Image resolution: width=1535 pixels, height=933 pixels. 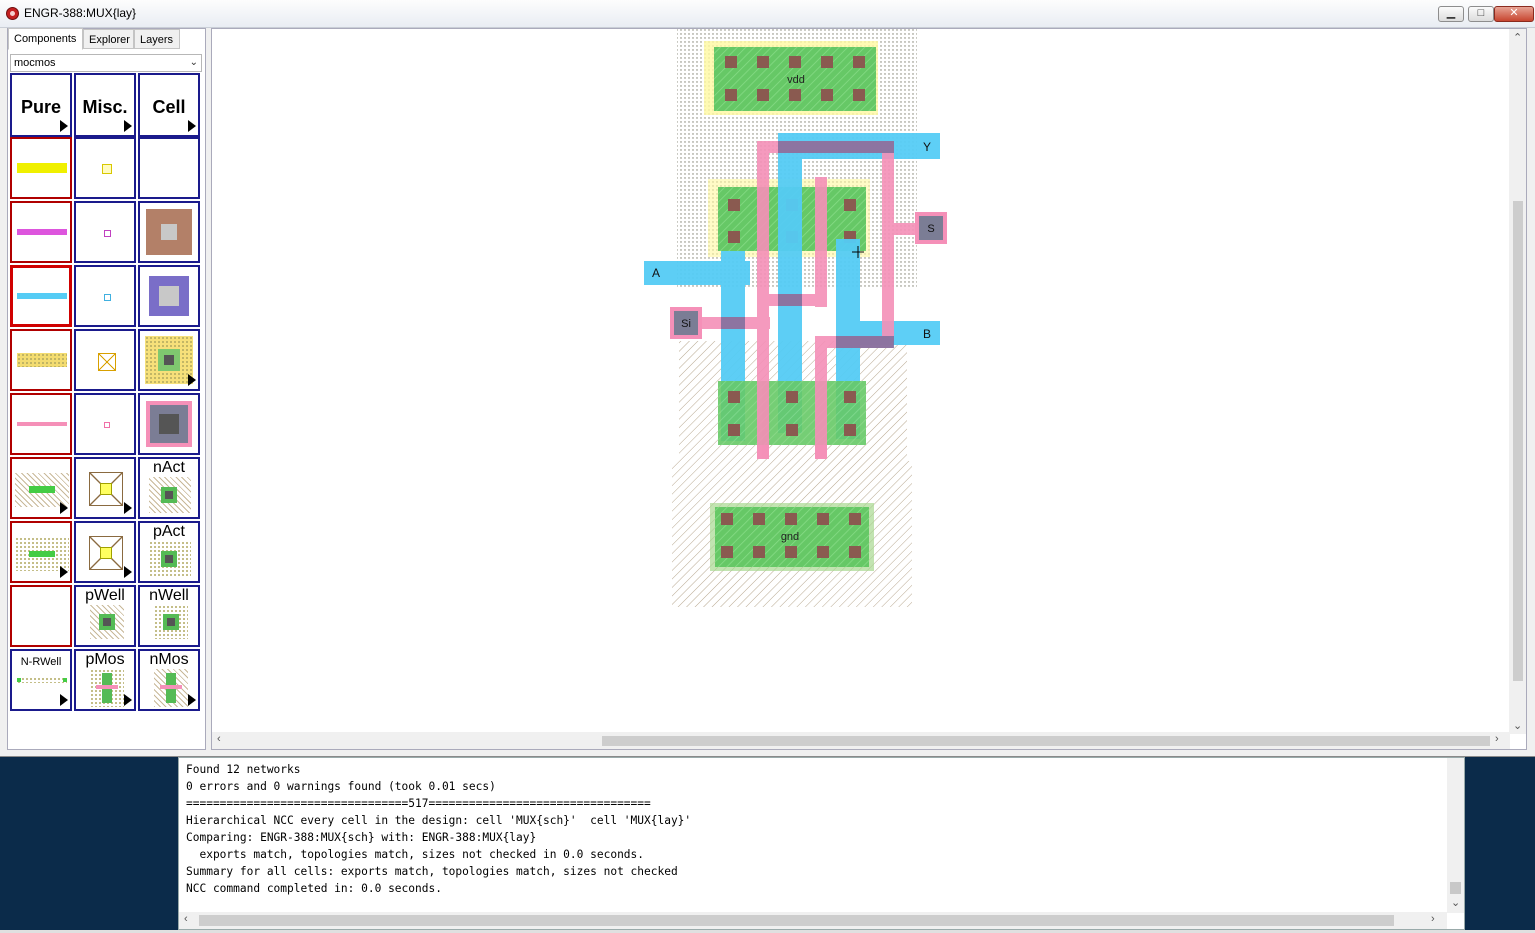 What do you see at coordinates (193, 62) in the screenshot?
I see `chevron-down-icon: ⌄` at bounding box center [193, 62].